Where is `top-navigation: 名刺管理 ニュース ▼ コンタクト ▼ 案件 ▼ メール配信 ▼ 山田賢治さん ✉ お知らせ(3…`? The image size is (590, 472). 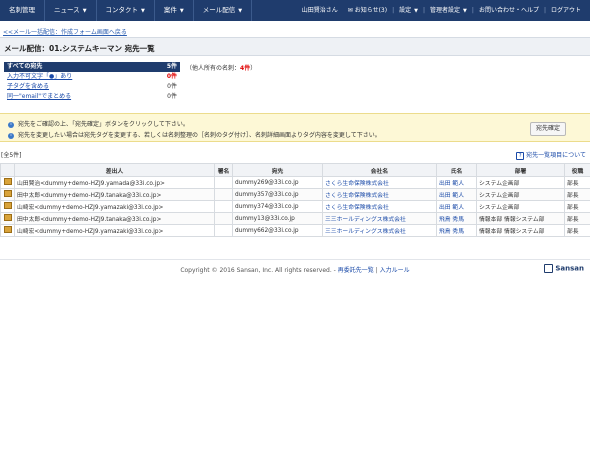
top-navigation: 名刺管理 ニュース ▼ コンタクト ▼ 案件 ▼ メール配信 ▼ 山田賢治さん ✉ お知らせ(3… is located at coordinates (295, 10).